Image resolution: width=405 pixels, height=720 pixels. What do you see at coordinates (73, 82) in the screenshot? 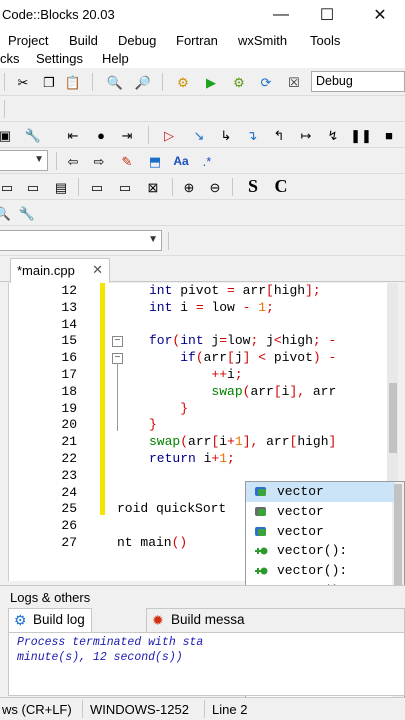
I see `paste-icon: 📋` at bounding box center [73, 82].